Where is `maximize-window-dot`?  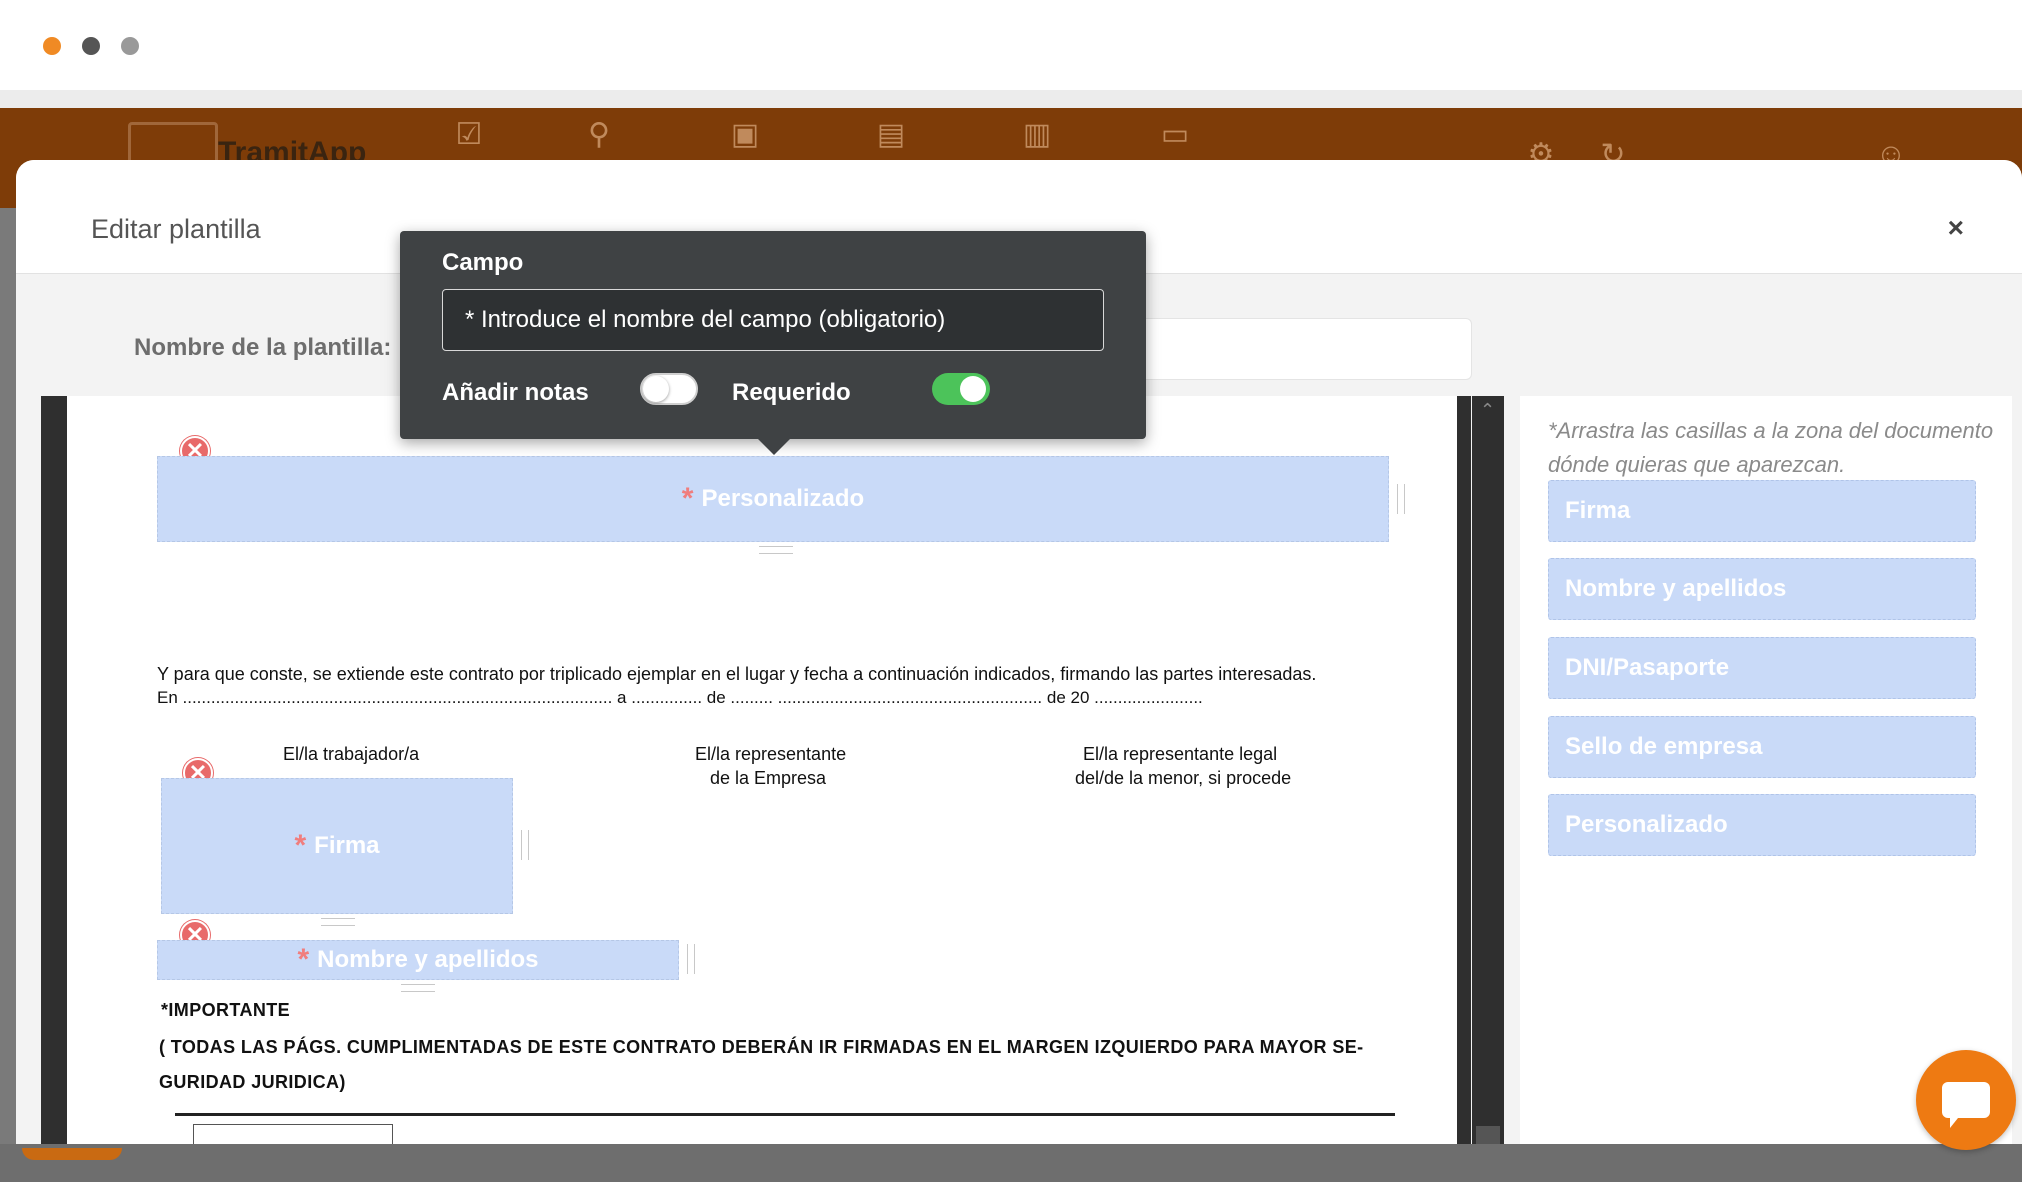
maximize-window-dot is located at coordinates (130, 46).